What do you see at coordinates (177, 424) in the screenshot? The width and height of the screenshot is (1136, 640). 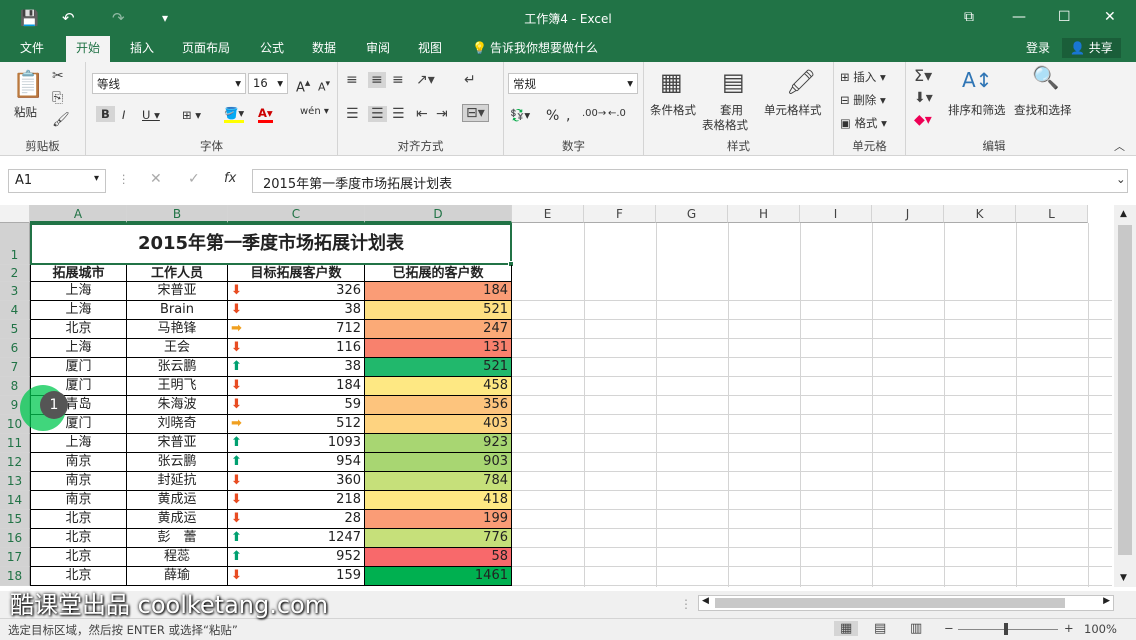 I see `data-cell: 刘晓奇` at bounding box center [177, 424].